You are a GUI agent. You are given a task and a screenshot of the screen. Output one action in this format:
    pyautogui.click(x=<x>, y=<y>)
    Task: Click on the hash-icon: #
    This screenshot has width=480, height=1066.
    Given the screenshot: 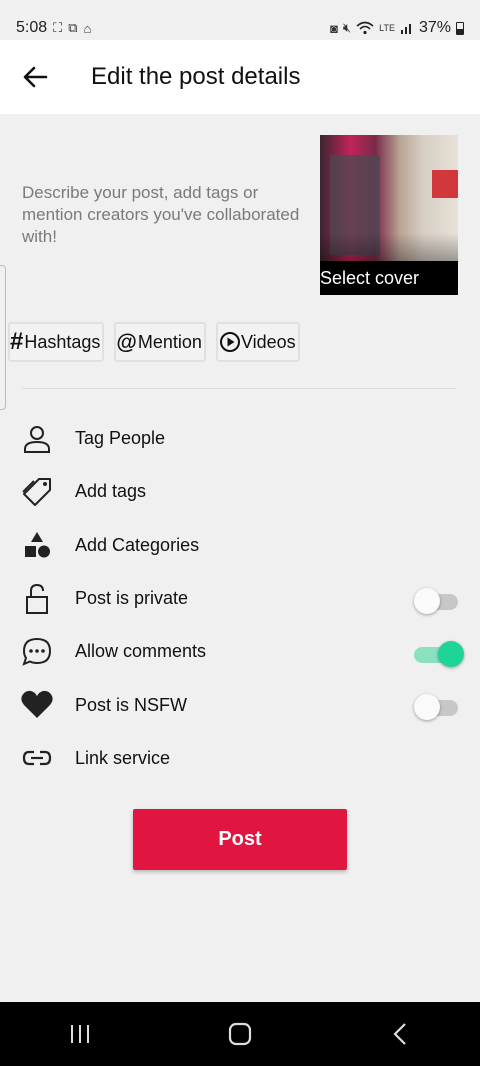 What is the action you would take?
    pyautogui.click(x=17, y=341)
    